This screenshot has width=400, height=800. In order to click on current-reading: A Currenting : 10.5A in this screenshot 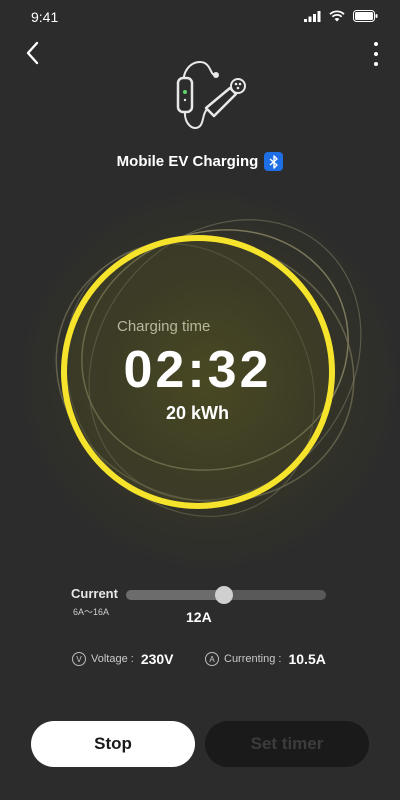, I will do `click(265, 659)`.